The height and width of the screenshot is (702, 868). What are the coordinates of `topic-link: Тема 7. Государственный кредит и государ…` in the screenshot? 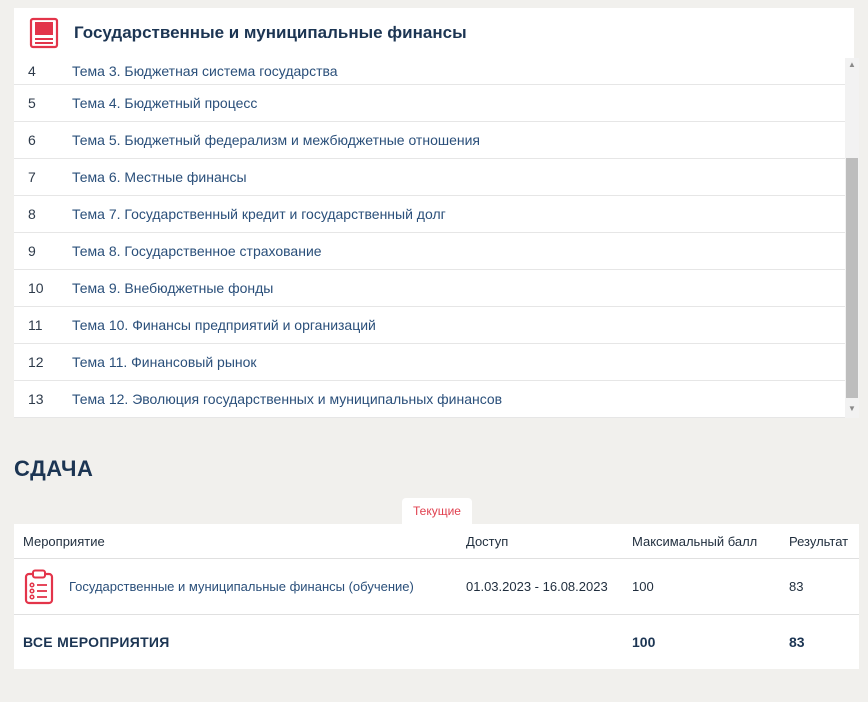 It's located at (259, 214).